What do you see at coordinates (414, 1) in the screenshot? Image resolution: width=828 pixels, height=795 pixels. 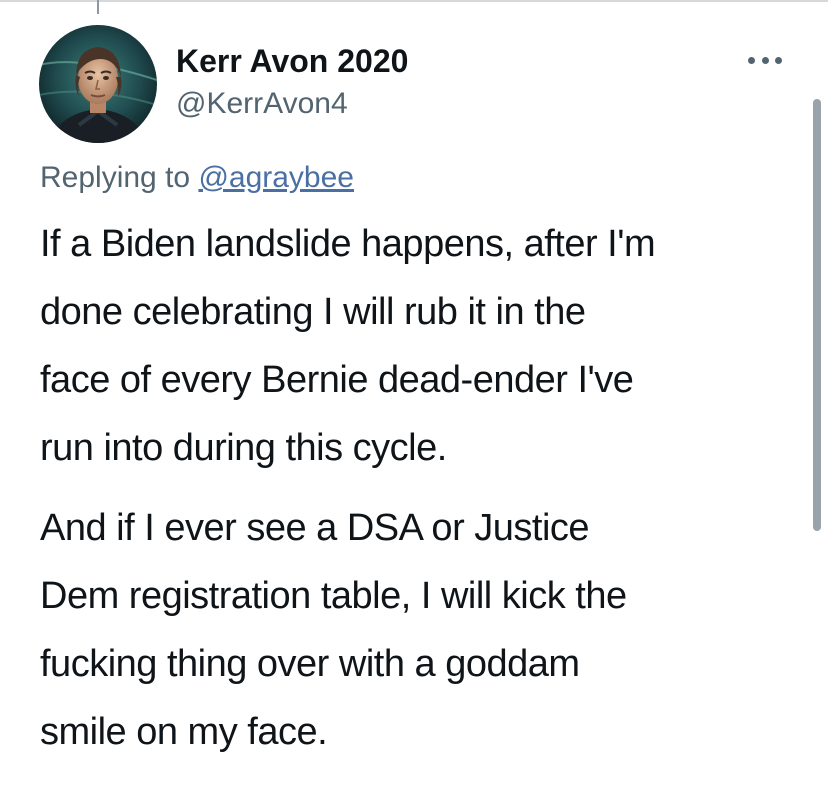 I see `top-divider` at bounding box center [414, 1].